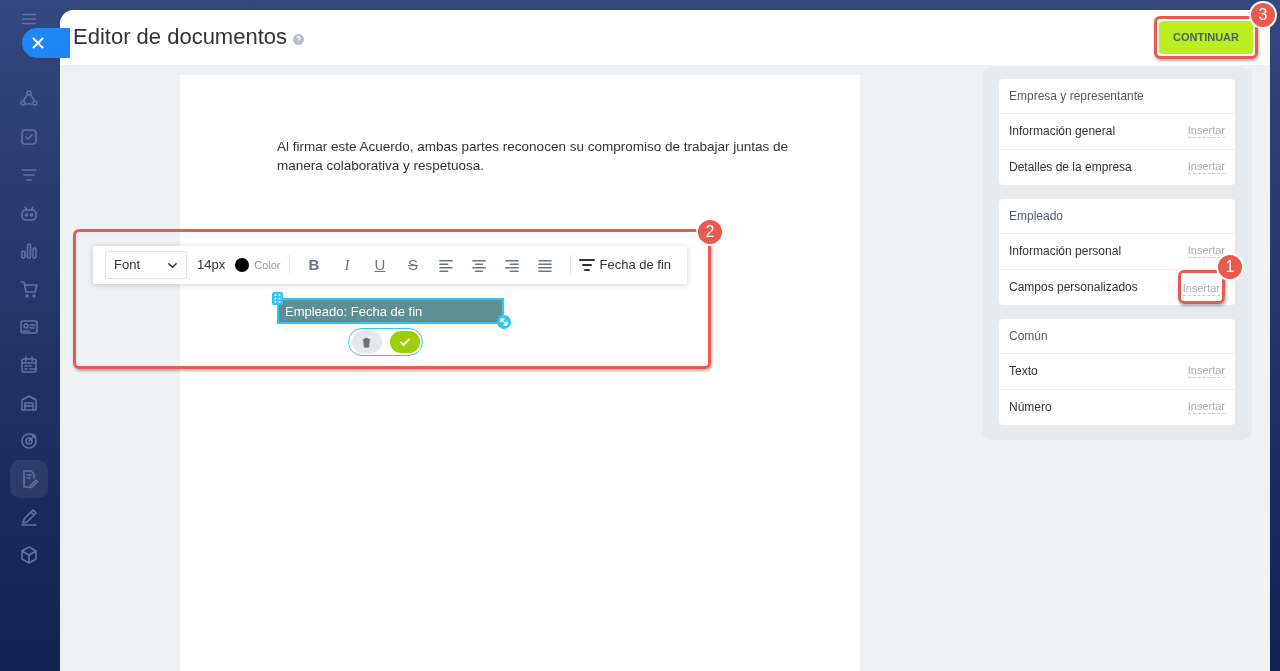  Describe the element at coordinates (29, 403) in the screenshot. I see `garage-icon` at that location.